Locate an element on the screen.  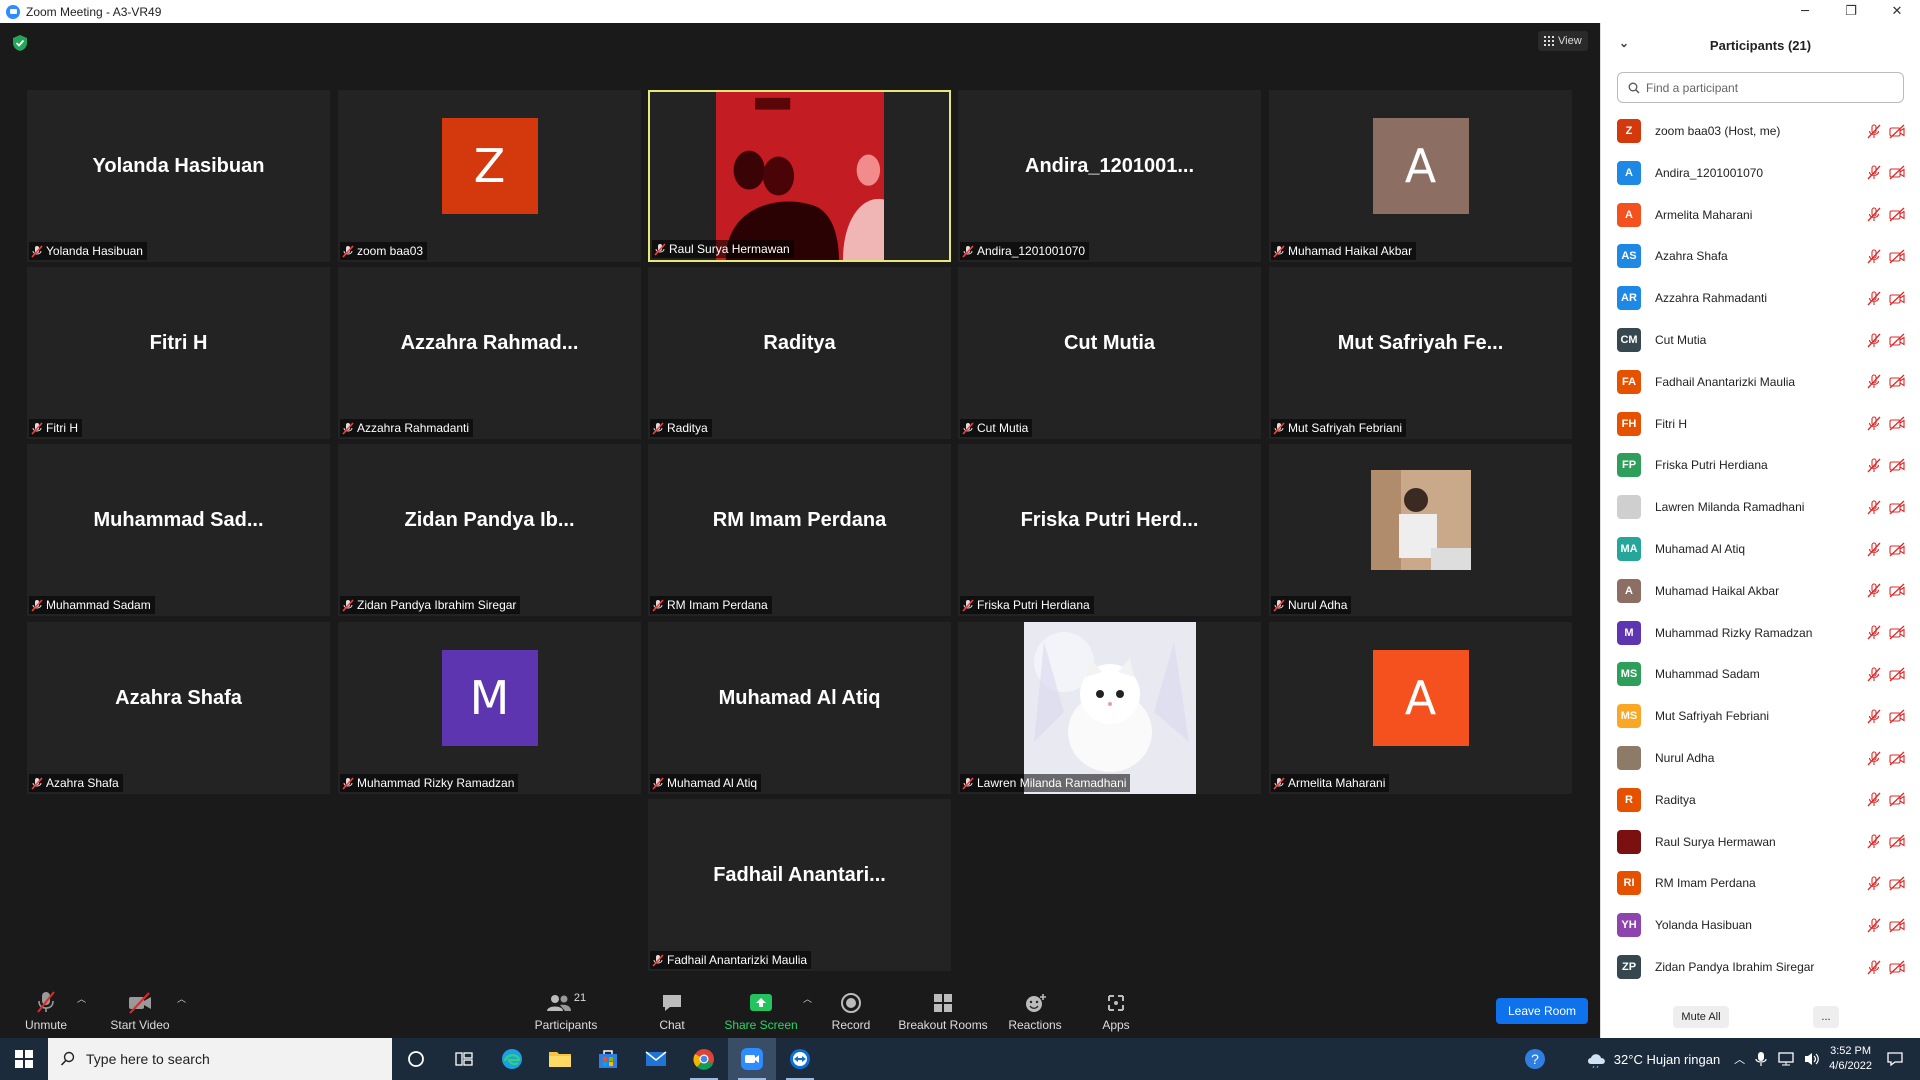
participant-video-tile: Fitri H Fitri H is located at coordinates (178, 353).